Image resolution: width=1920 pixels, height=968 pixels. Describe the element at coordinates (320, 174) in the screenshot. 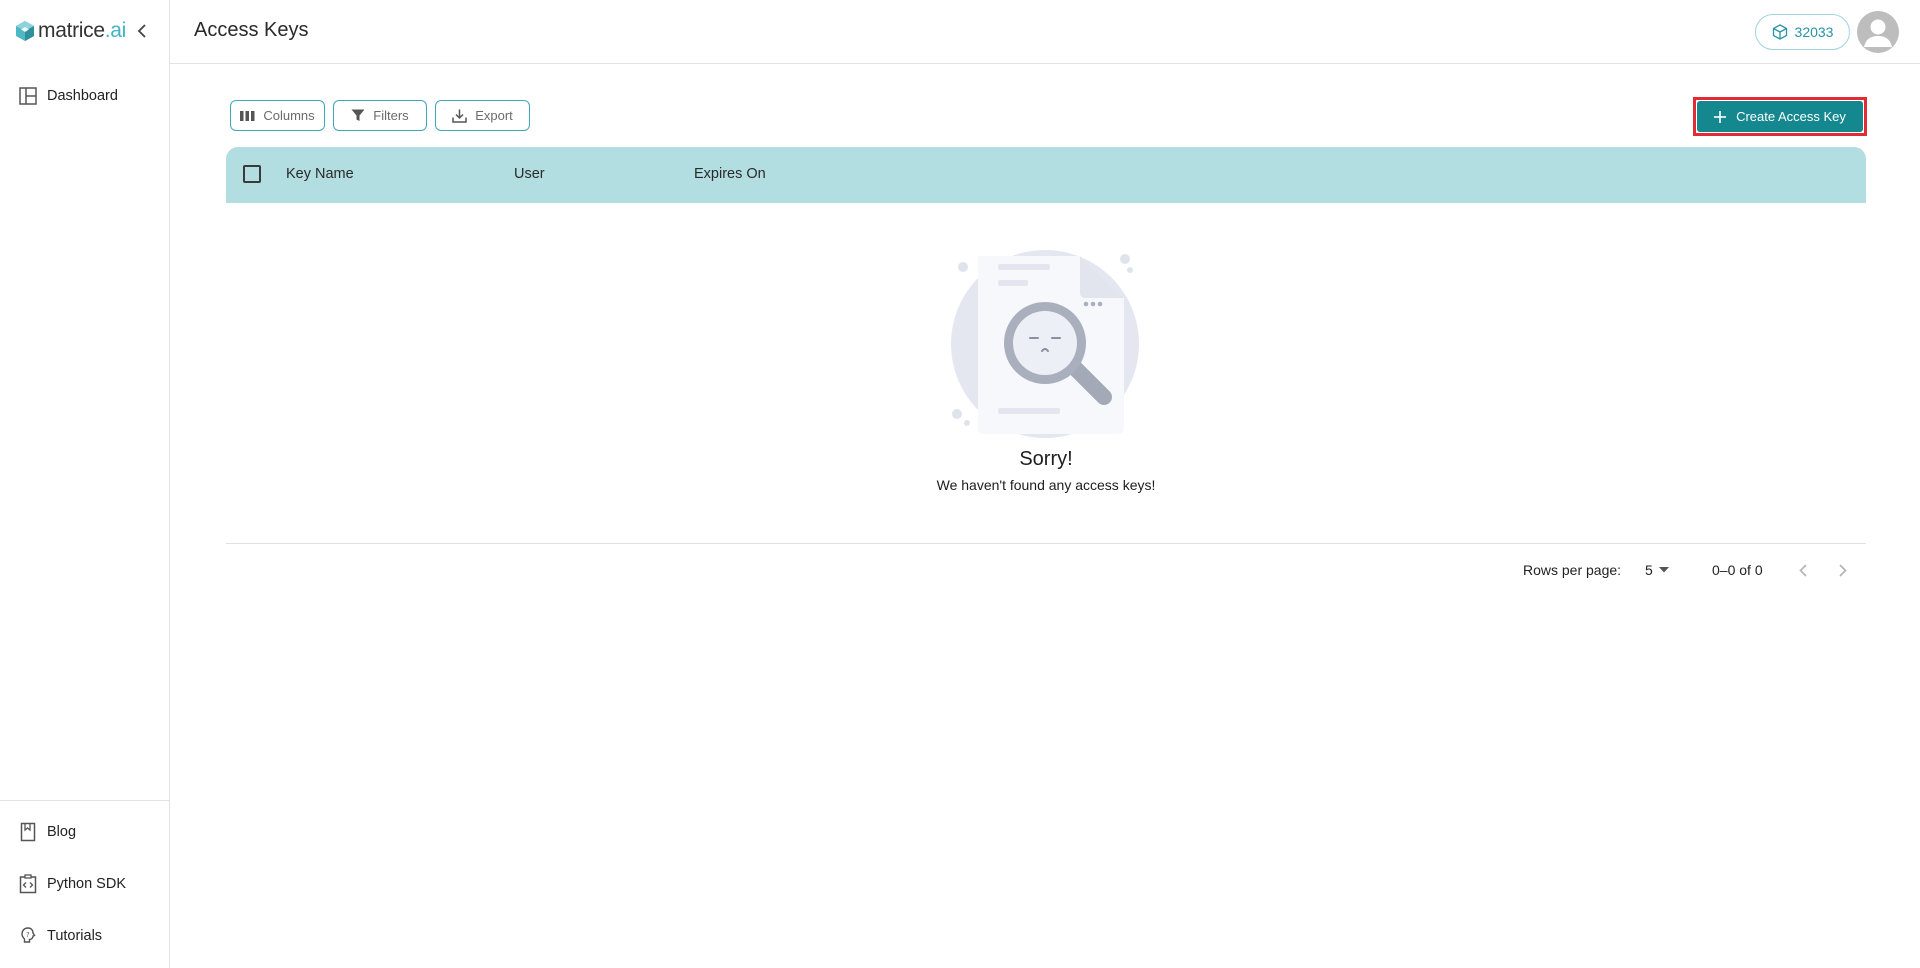

I see `column-header-key-name: Key Name` at that location.